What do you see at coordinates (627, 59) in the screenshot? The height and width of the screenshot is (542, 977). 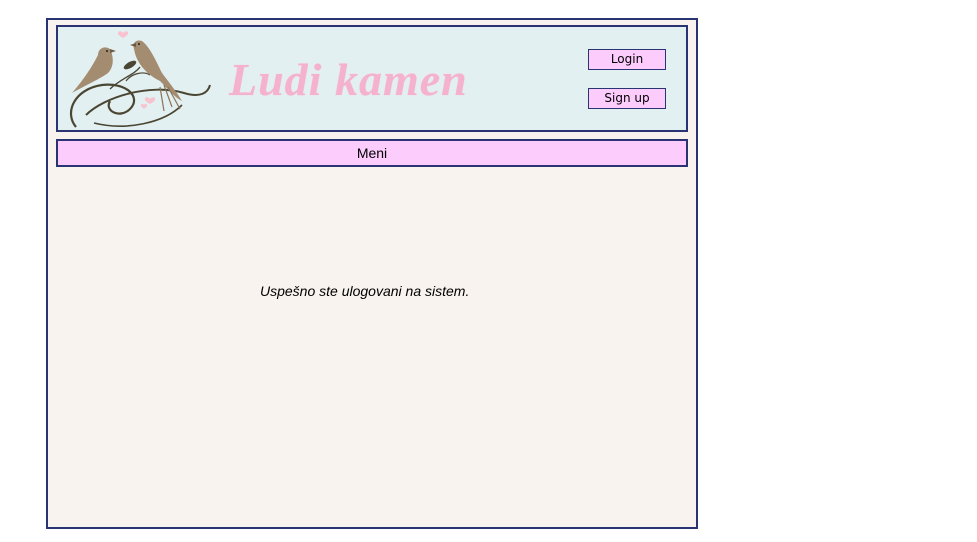 I see `login-button: Login` at bounding box center [627, 59].